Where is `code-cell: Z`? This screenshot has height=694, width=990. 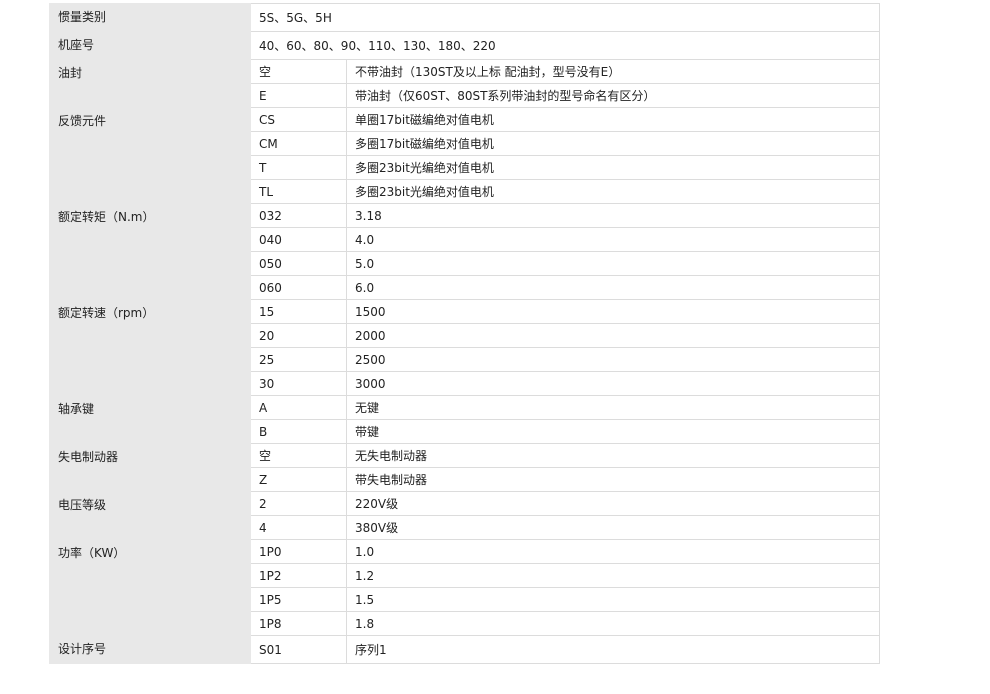
code-cell: Z is located at coordinates (298, 479).